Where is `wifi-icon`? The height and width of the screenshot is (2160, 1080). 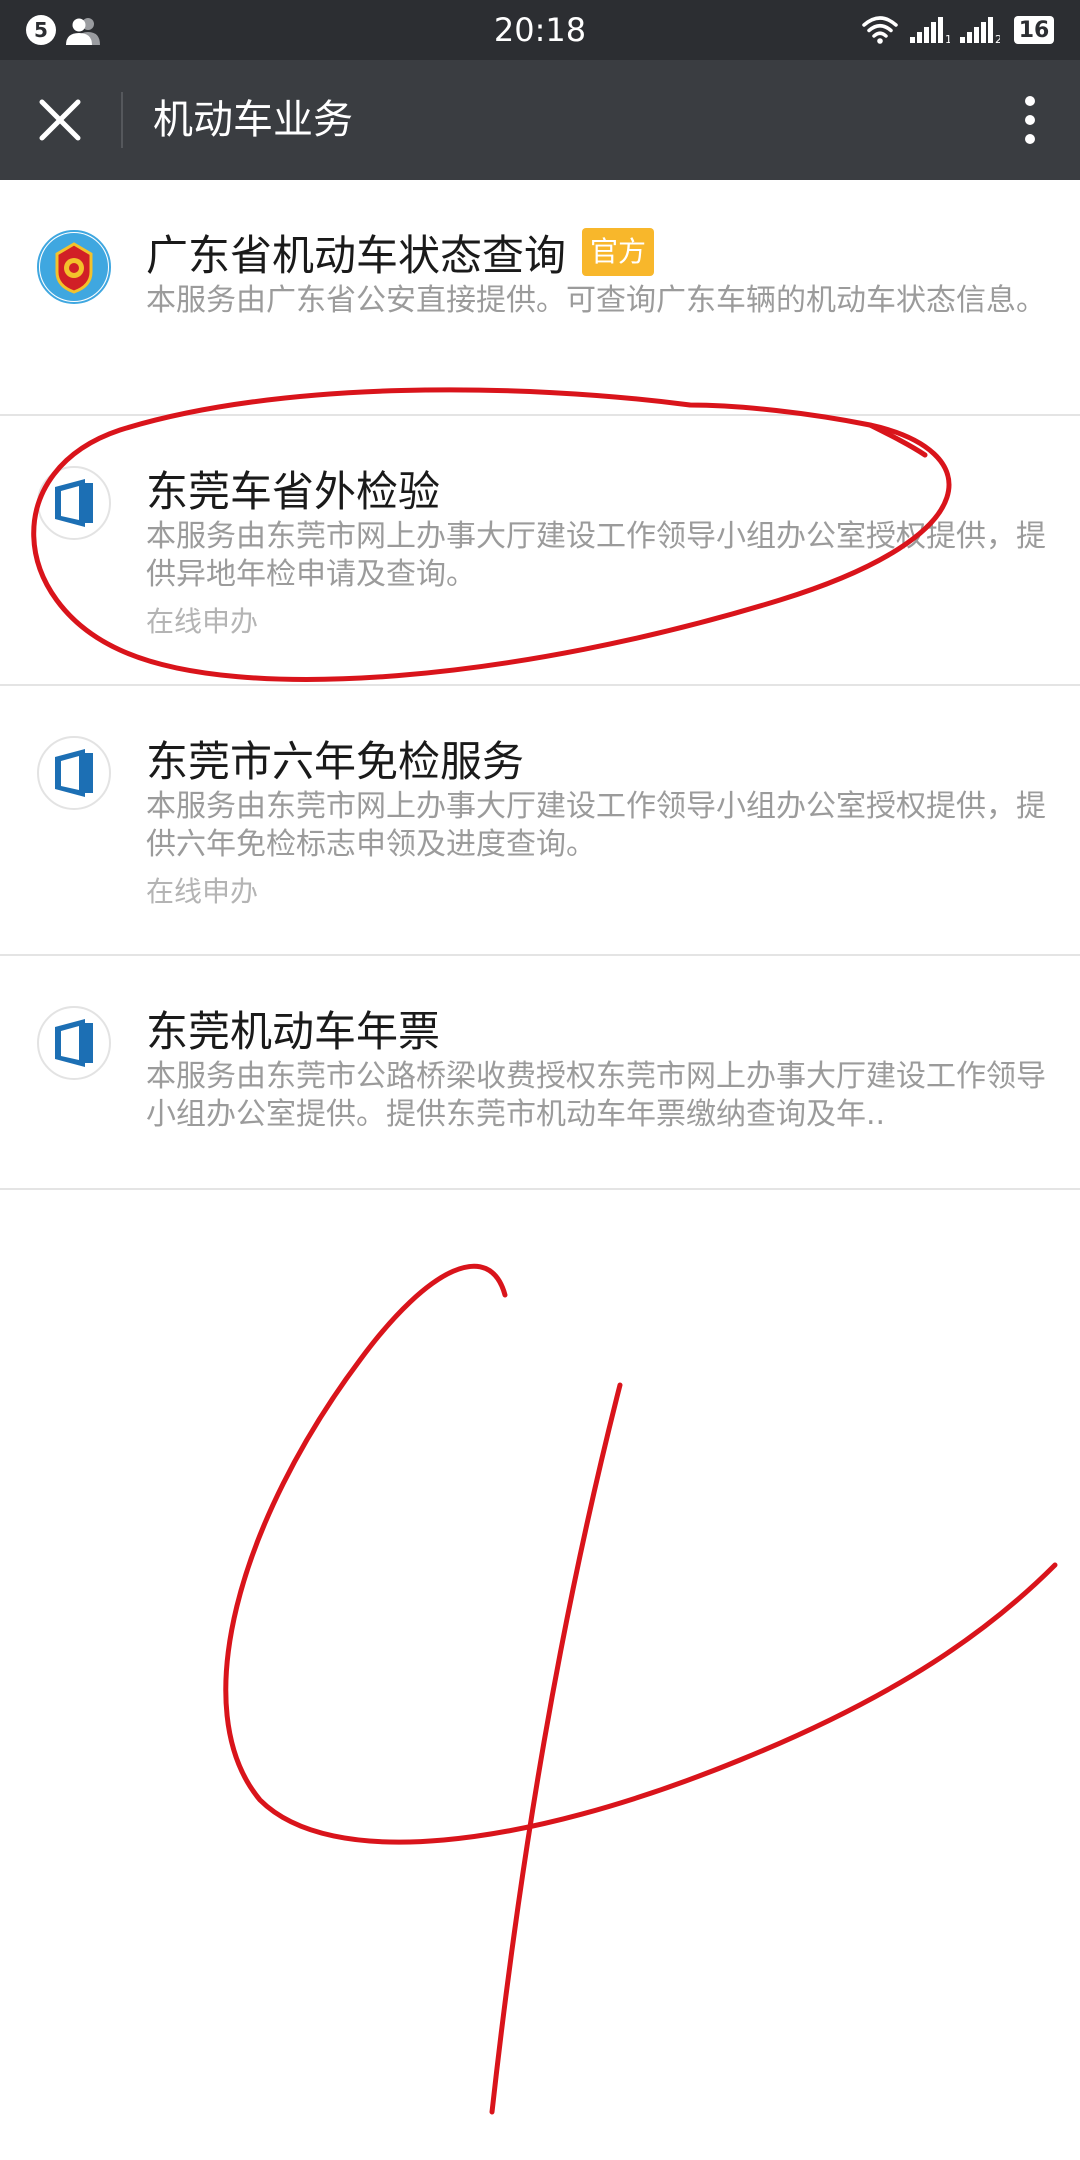 wifi-icon is located at coordinates (880, 30).